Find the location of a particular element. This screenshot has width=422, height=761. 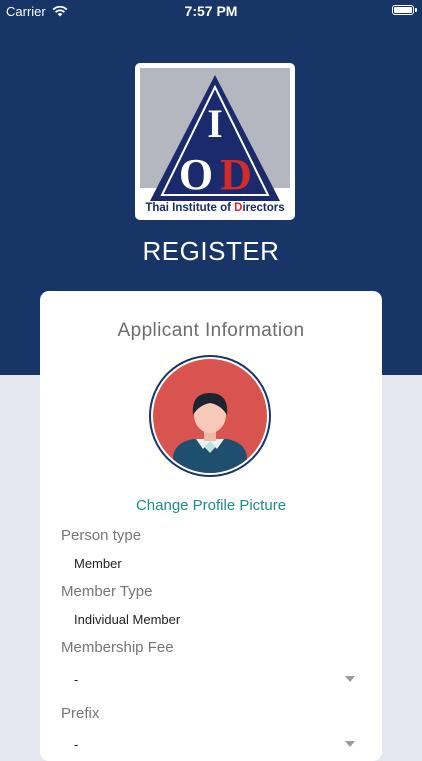

person-type-label: Person type is located at coordinates (101, 535).